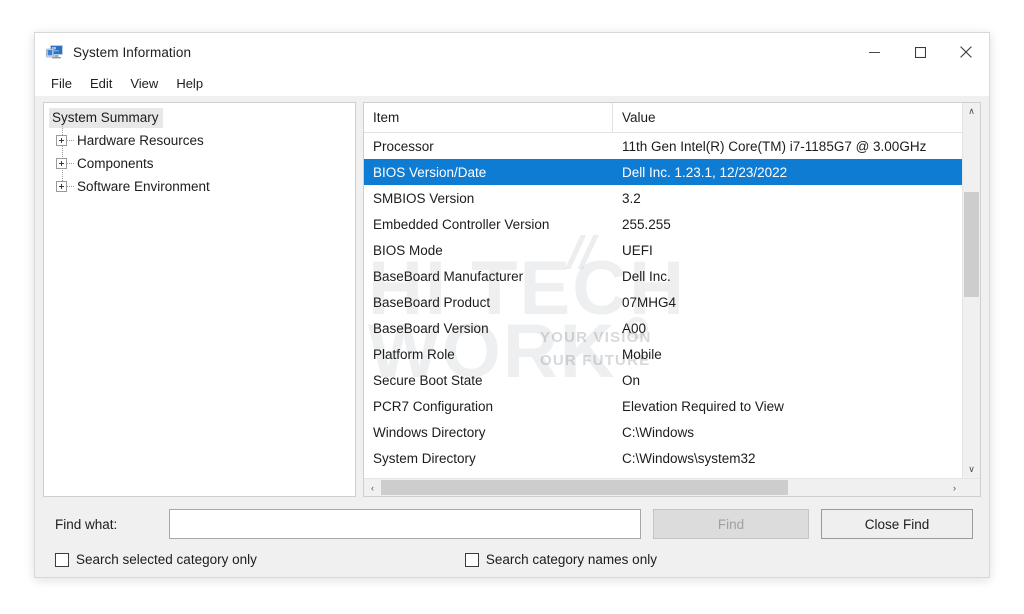  I want to click on tree-item-label: Components, so click(115, 163).